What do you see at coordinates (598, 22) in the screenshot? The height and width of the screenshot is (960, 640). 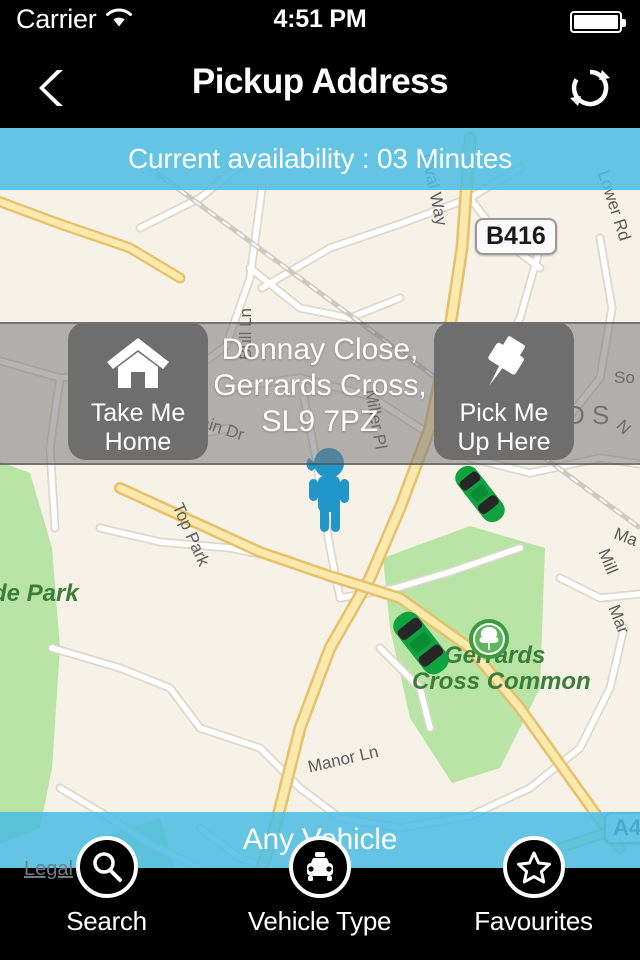 I see `battery-icon` at bounding box center [598, 22].